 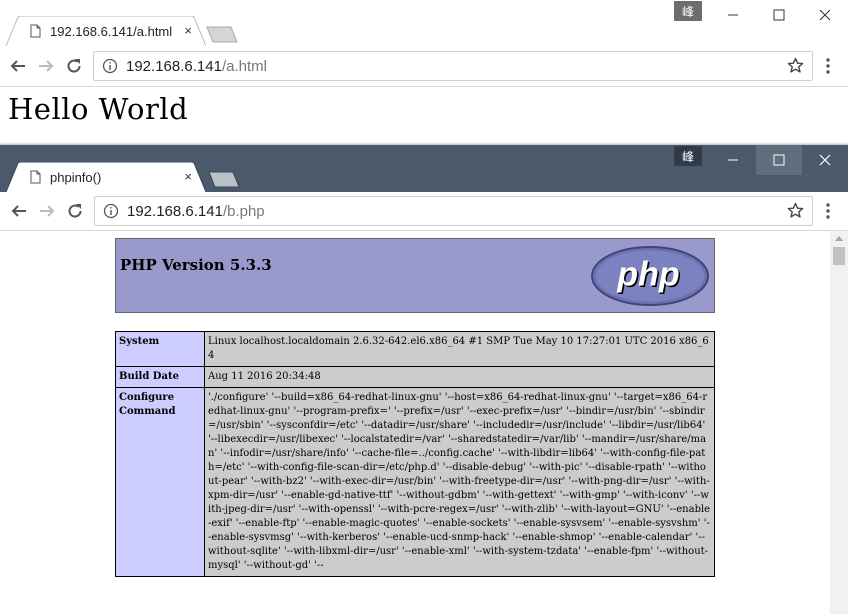 I want to click on table-row: Build Date Aug 11 2016 20:34:48, so click(x=415, y=377).